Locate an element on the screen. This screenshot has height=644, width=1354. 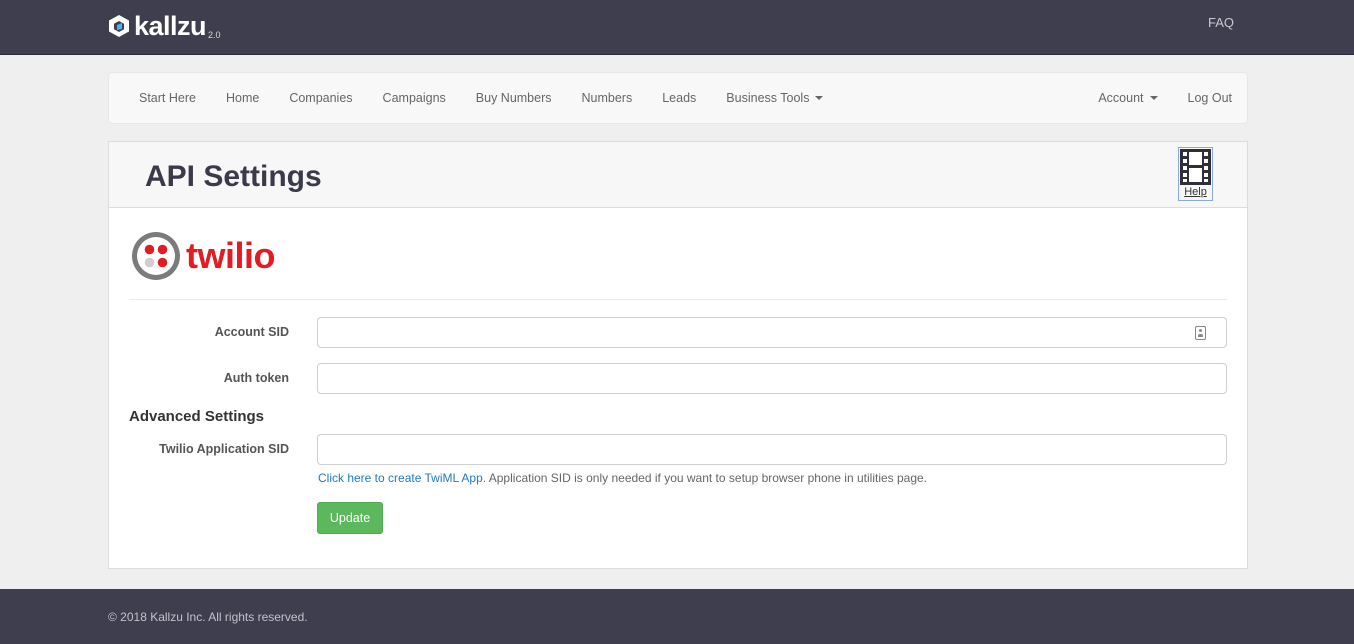
nav-start-here: Start Here is located at coordinates (167, 98).